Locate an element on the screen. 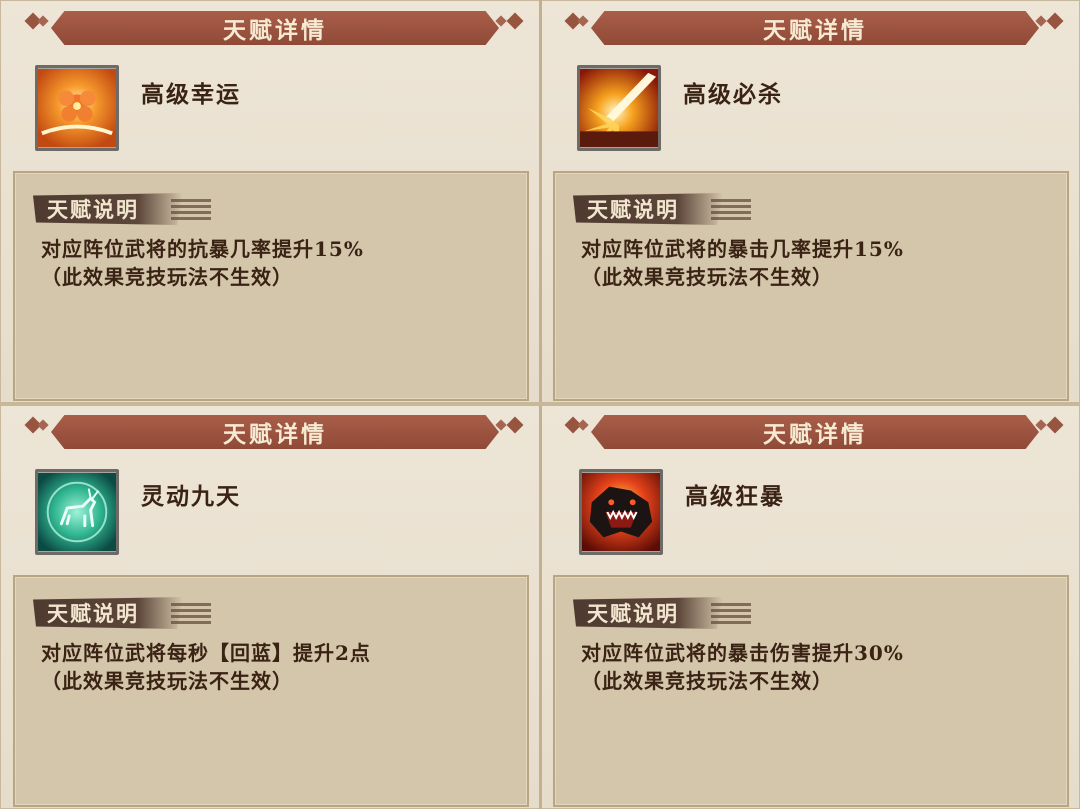  description-line-1: 对应阵位武将每秒【回蓝】提升2点 is located at coordinates (206, 653).